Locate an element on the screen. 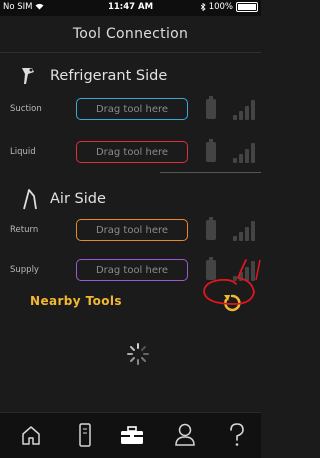 The width and height of the screenshot is (320, 458). help-icon is located at coordinates (237, 434).